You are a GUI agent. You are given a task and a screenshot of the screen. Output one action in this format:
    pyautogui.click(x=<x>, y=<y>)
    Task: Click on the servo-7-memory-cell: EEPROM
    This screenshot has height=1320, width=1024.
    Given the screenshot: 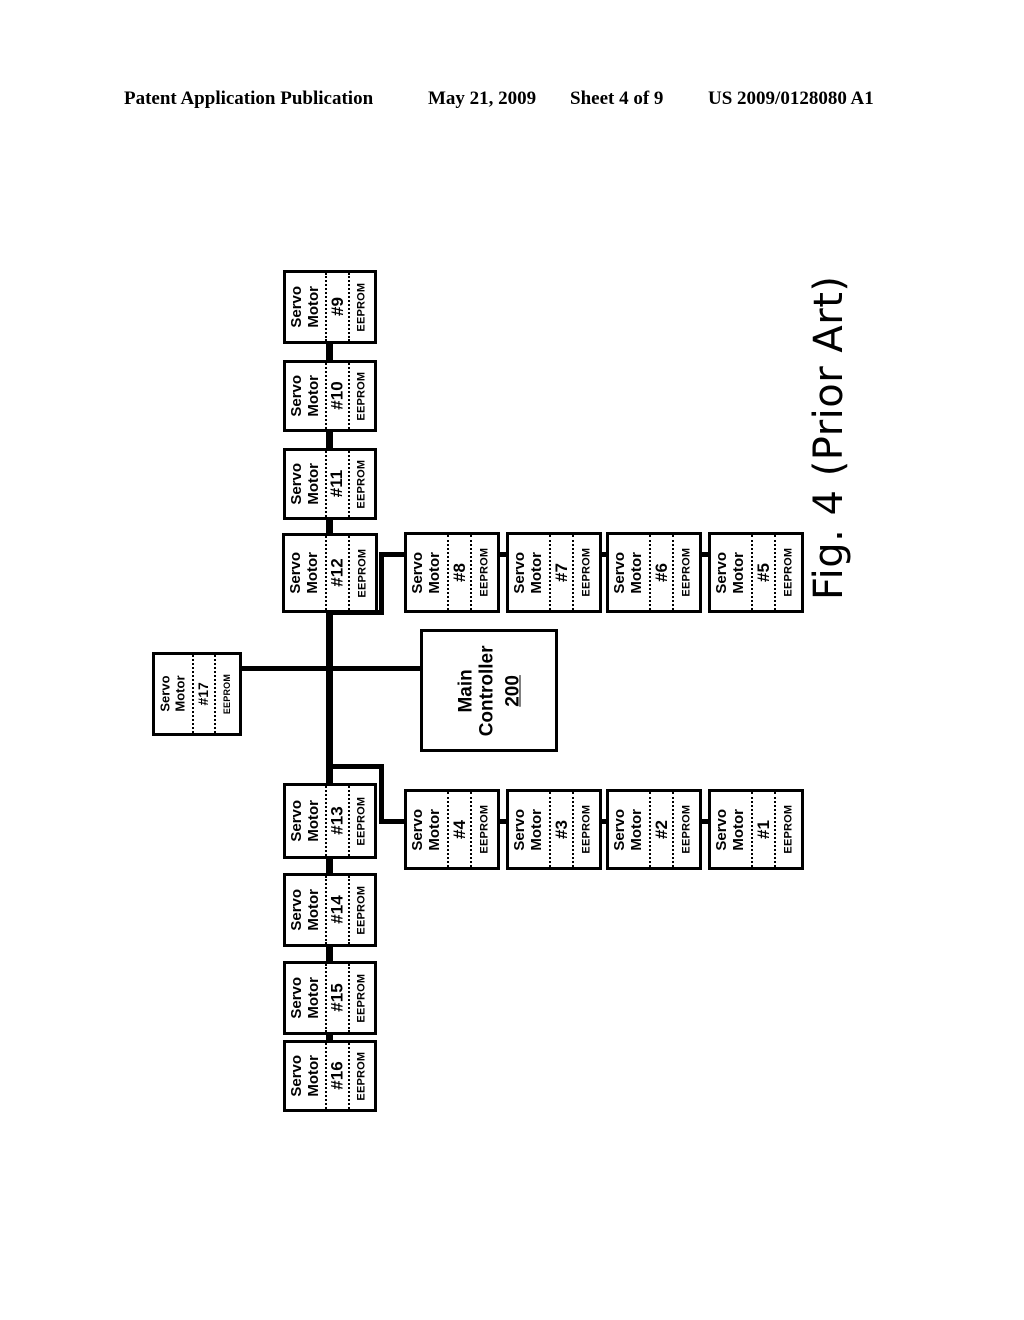 What is the action you would take?
    pyautogui.click(x=585, y=572)
    